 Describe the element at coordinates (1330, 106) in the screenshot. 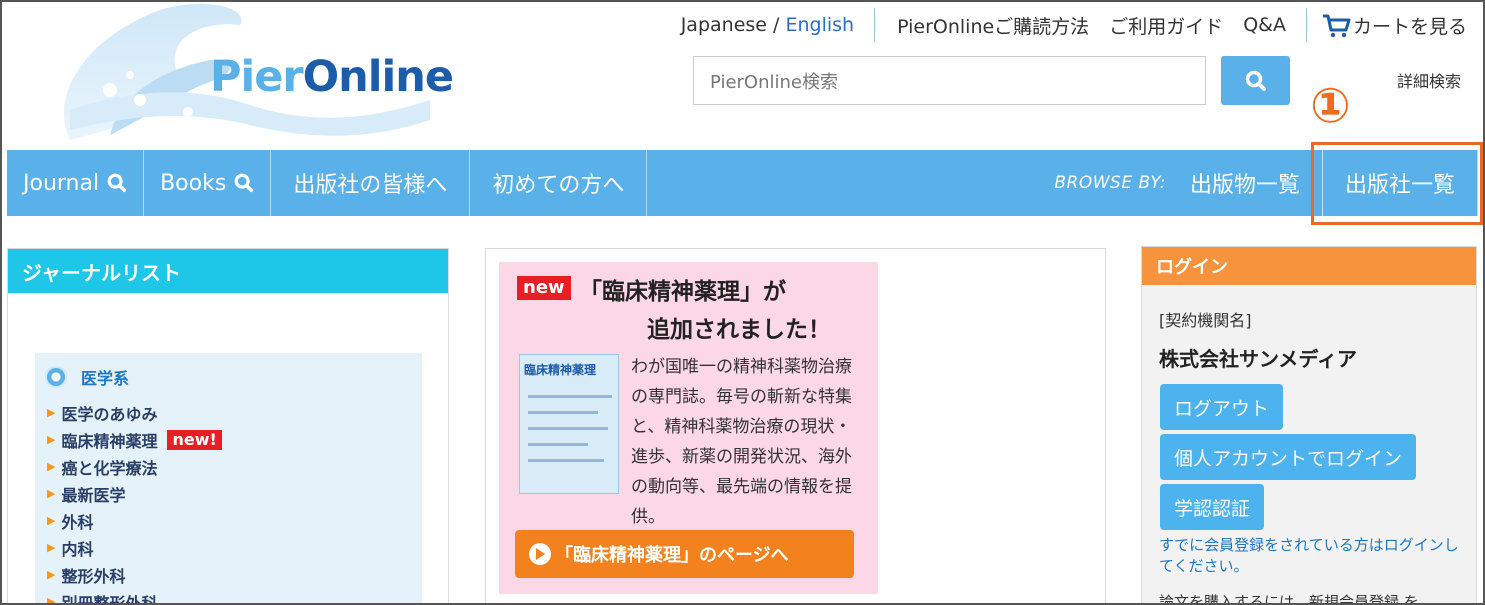

I see `annotation-marker: ①` at that location.